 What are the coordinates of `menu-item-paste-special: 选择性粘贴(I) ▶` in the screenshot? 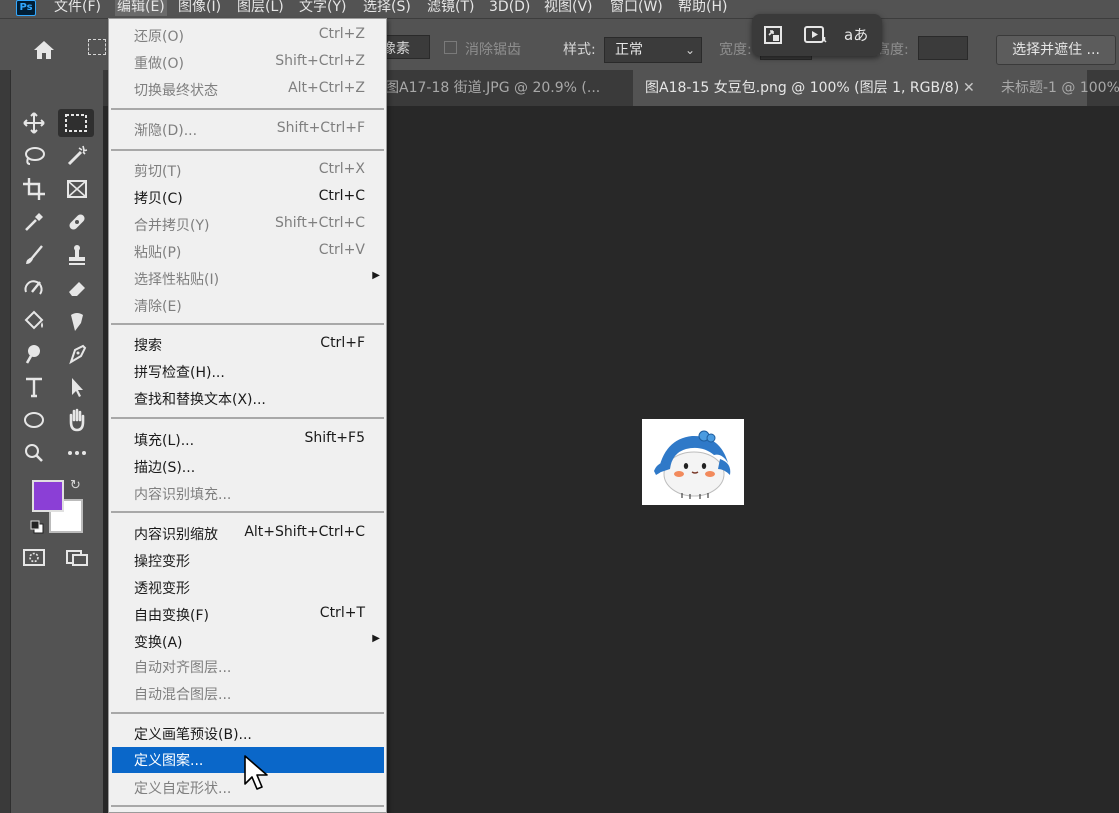 It's located at (247, 279).